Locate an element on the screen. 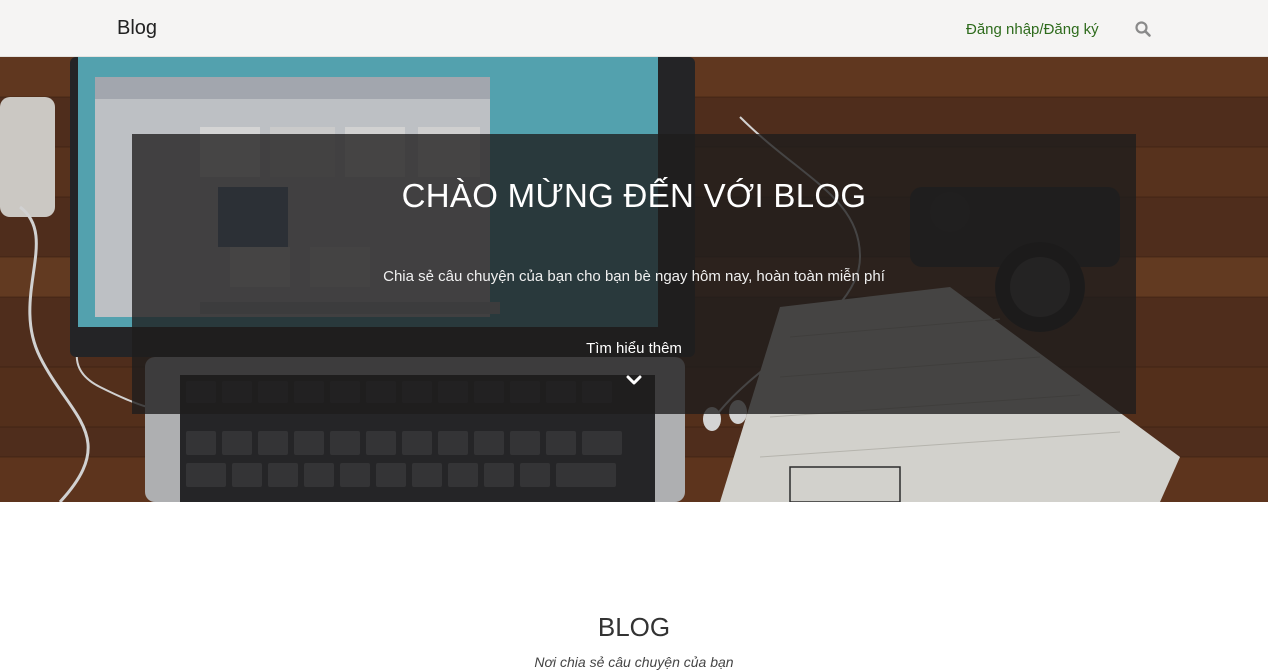  search-icon is located at coordinates (1143, 29).